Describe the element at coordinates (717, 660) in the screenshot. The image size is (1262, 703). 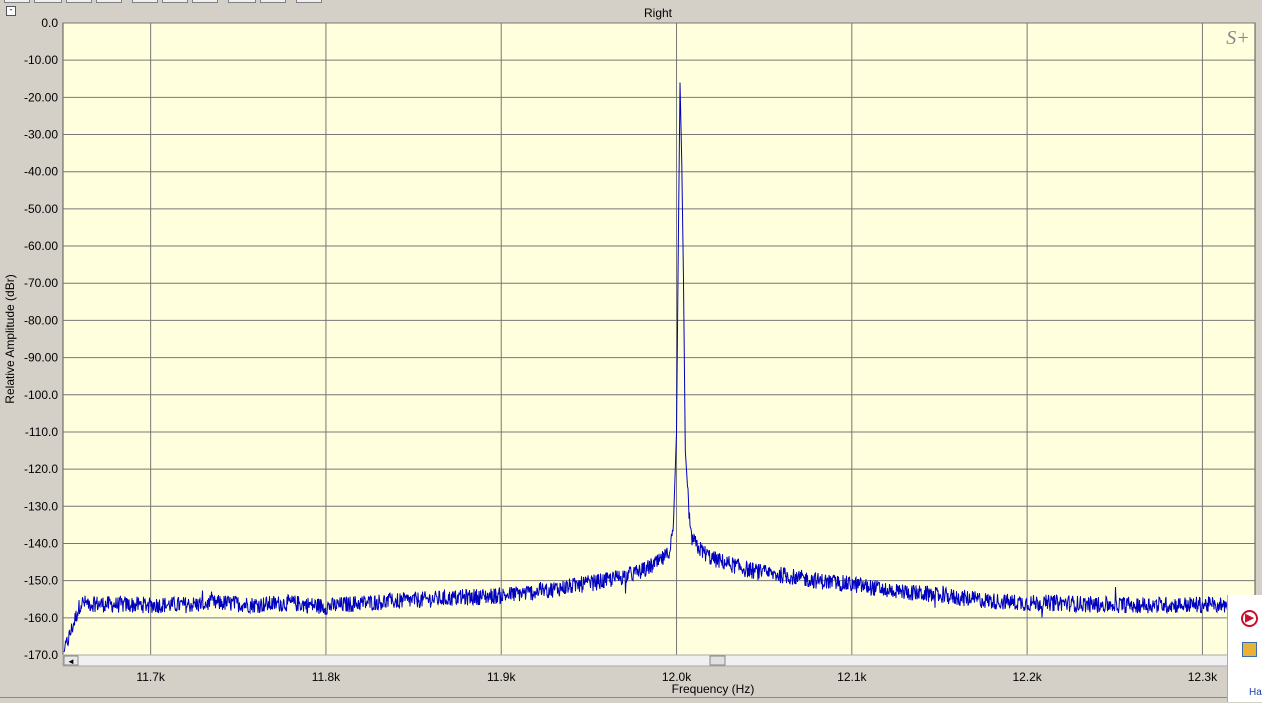
I see `scroll-thumb` at that location.